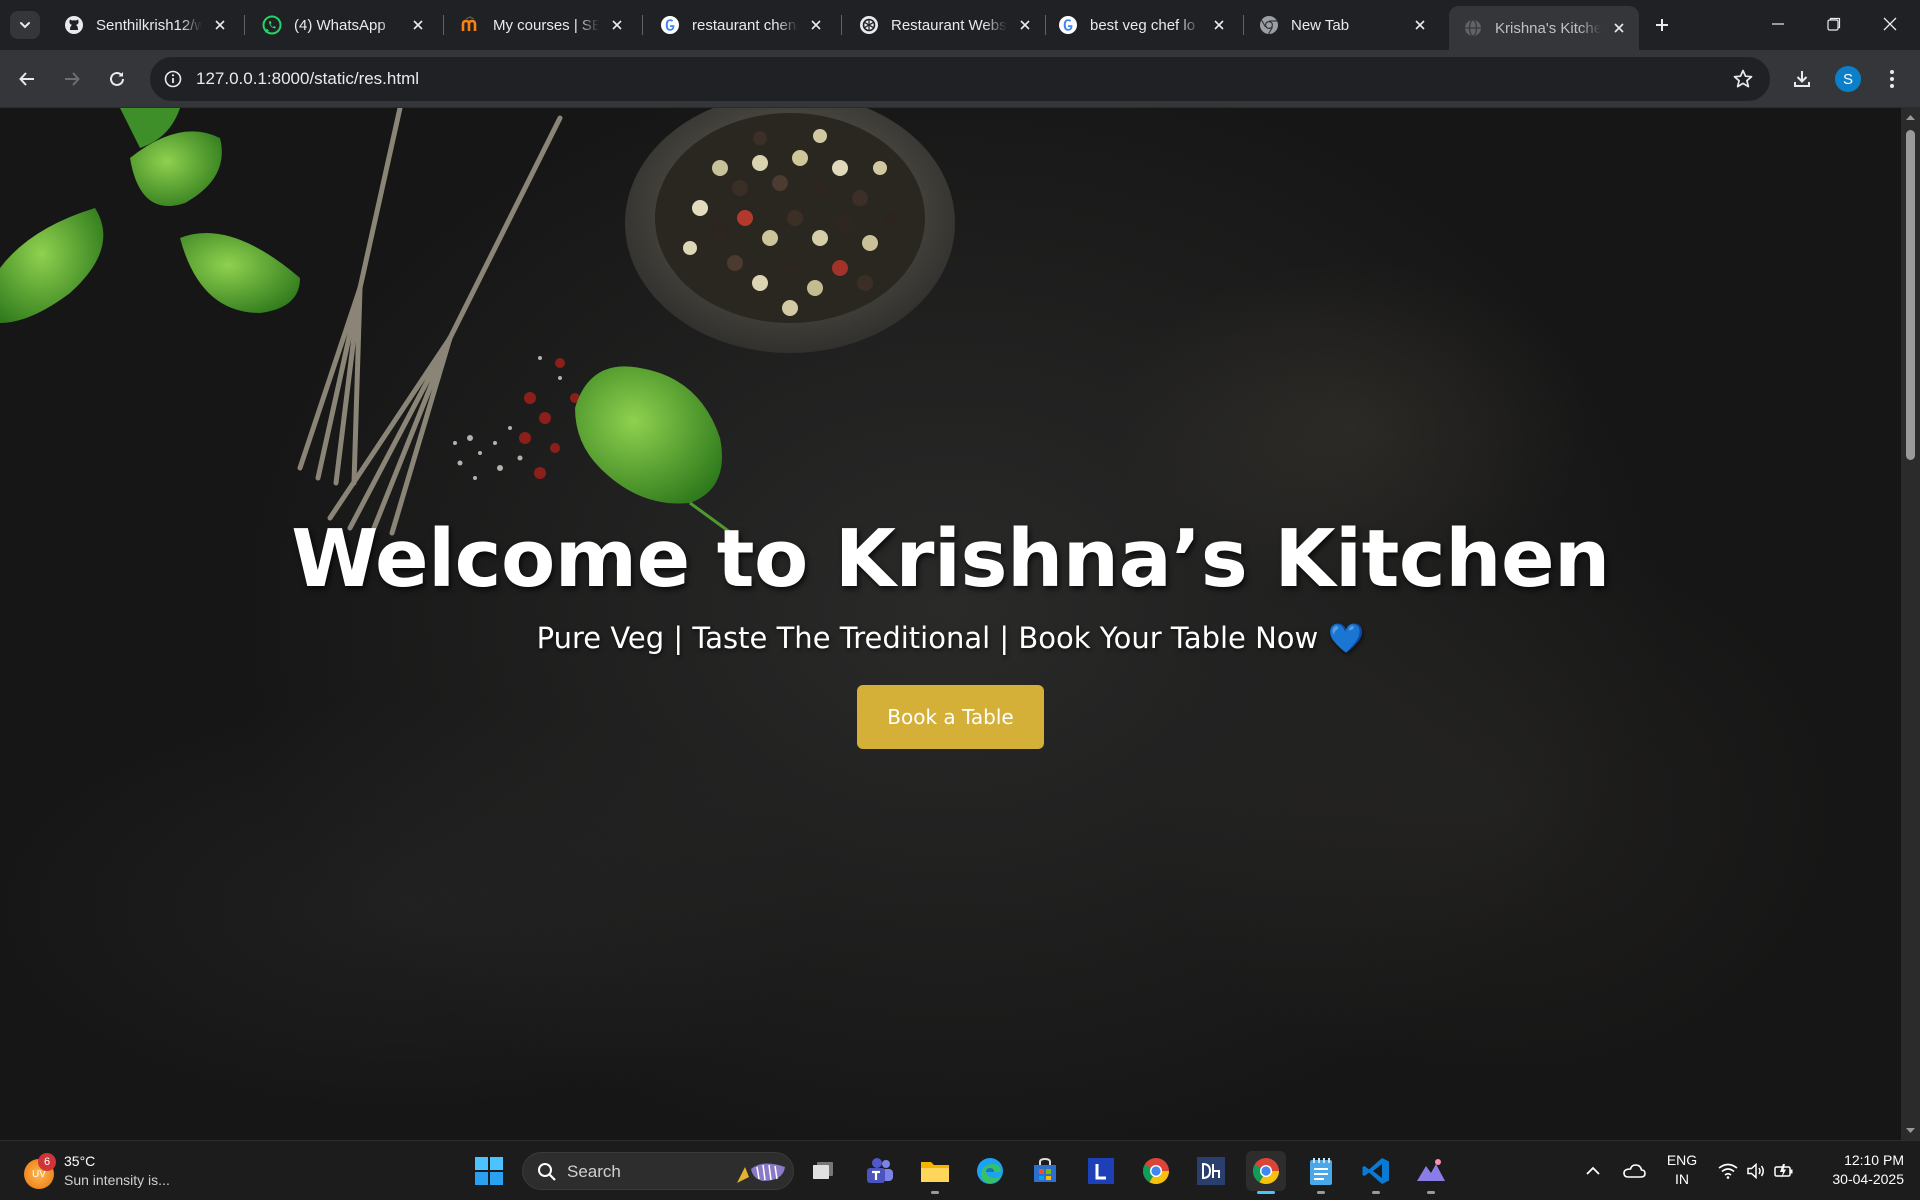 Image resolution: width=1920 pixels, height=1200 pixels. I want to click on tab-whatsapp: (4) WhatsApp, so click(343, 25).